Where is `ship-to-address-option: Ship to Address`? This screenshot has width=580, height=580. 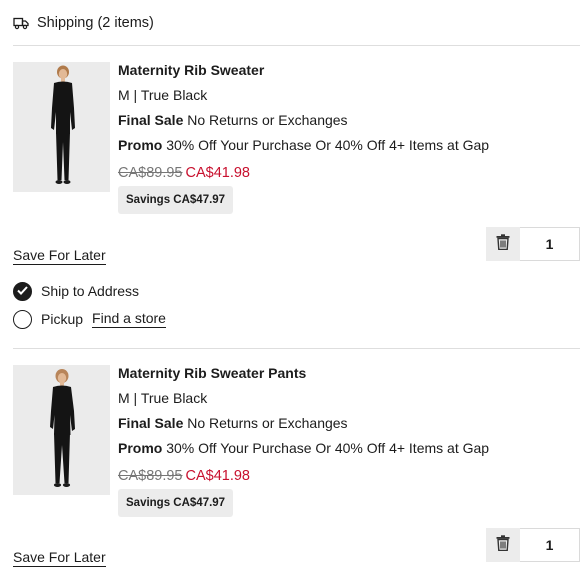 ship-to-address-option: Ship to Address is located at coordinates (76, 291).